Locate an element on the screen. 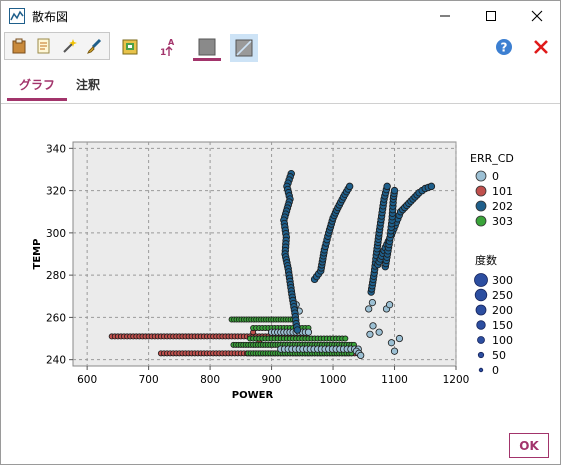 This screenshot has height=465, width=561. no-fill-icon is located at coordinates (244, 48).